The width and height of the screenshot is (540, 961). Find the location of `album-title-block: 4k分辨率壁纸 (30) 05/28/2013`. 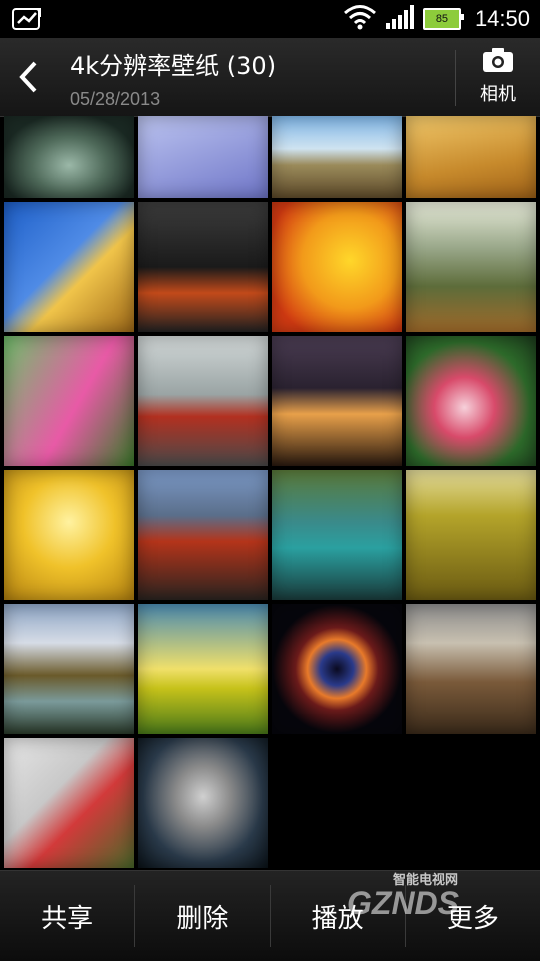

album-title-block: 4k分辨率壁纸 (30) 05/28/2013 is located at coordinates (173, 78).